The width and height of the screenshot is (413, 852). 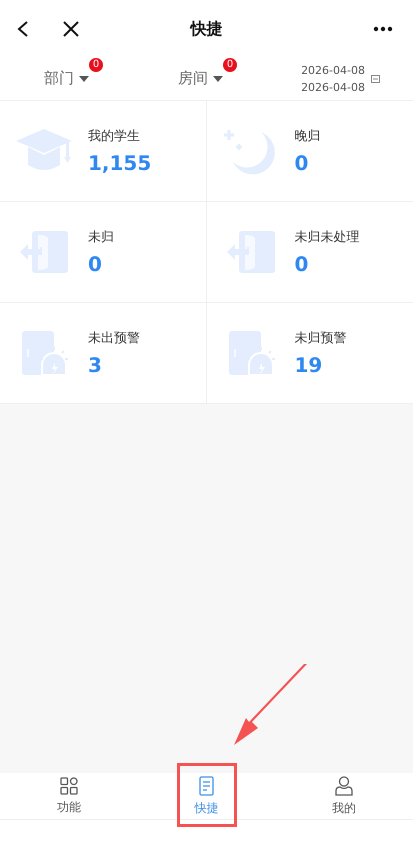 What do you see at coordinates (206, 29) in the screenshot?
I see `page-title: 快捷` at bounding box center [206, 29].